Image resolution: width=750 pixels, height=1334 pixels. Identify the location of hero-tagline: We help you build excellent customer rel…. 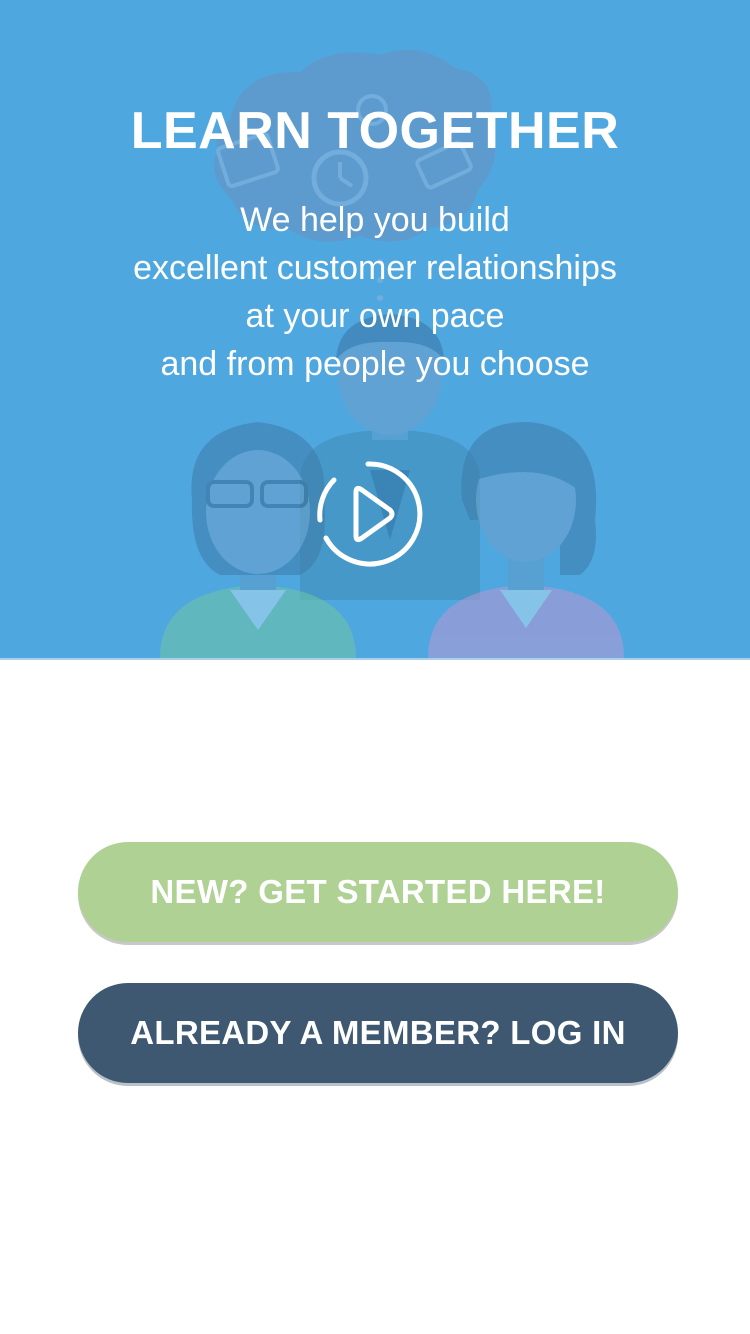
(375, 292).